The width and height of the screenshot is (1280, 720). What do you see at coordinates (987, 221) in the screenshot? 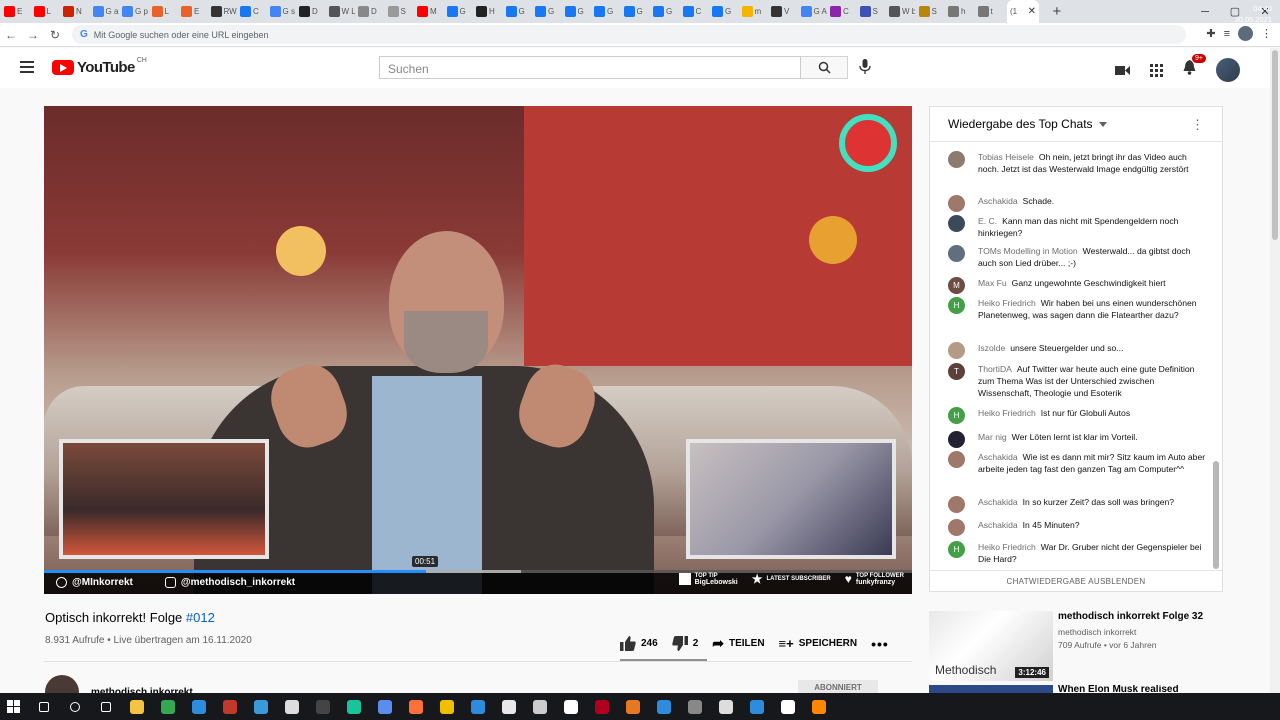
I see `chat-author: E. C.` at bounding box center [987, 221].